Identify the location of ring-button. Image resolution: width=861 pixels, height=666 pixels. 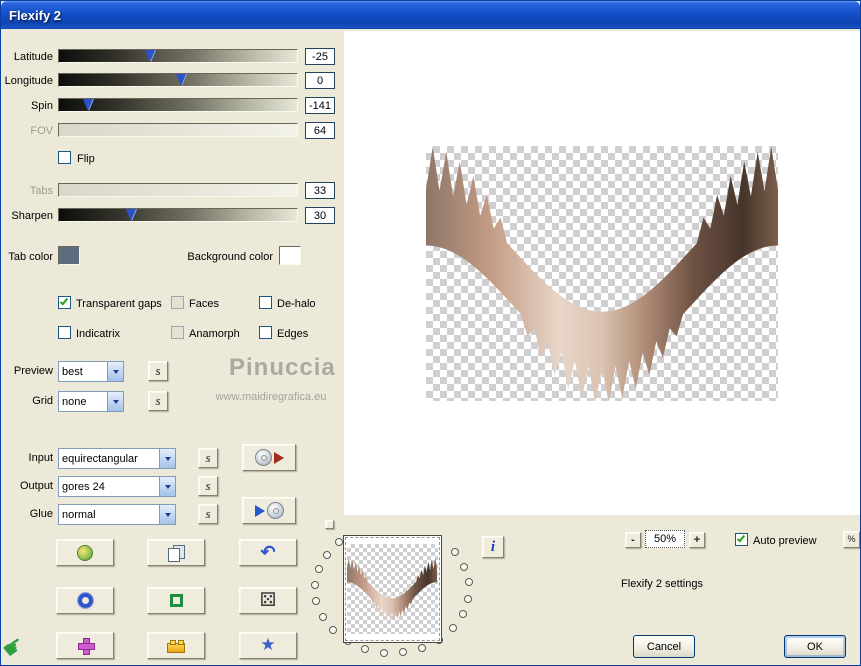
(85, 600).